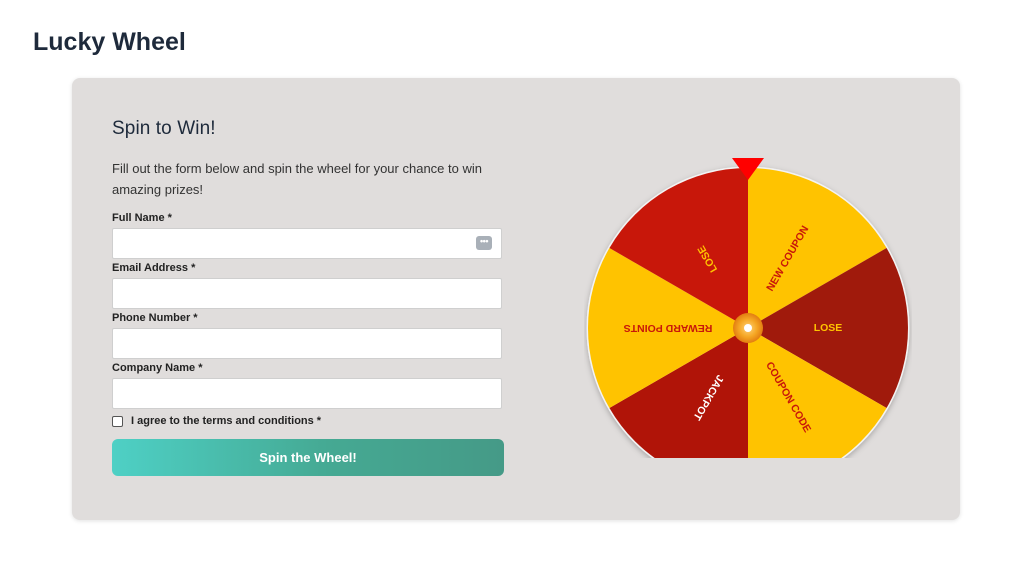 This screenshot has width=1024, height=567. I want to click on wheel-segment-label: LOSE, so click(828, 328).